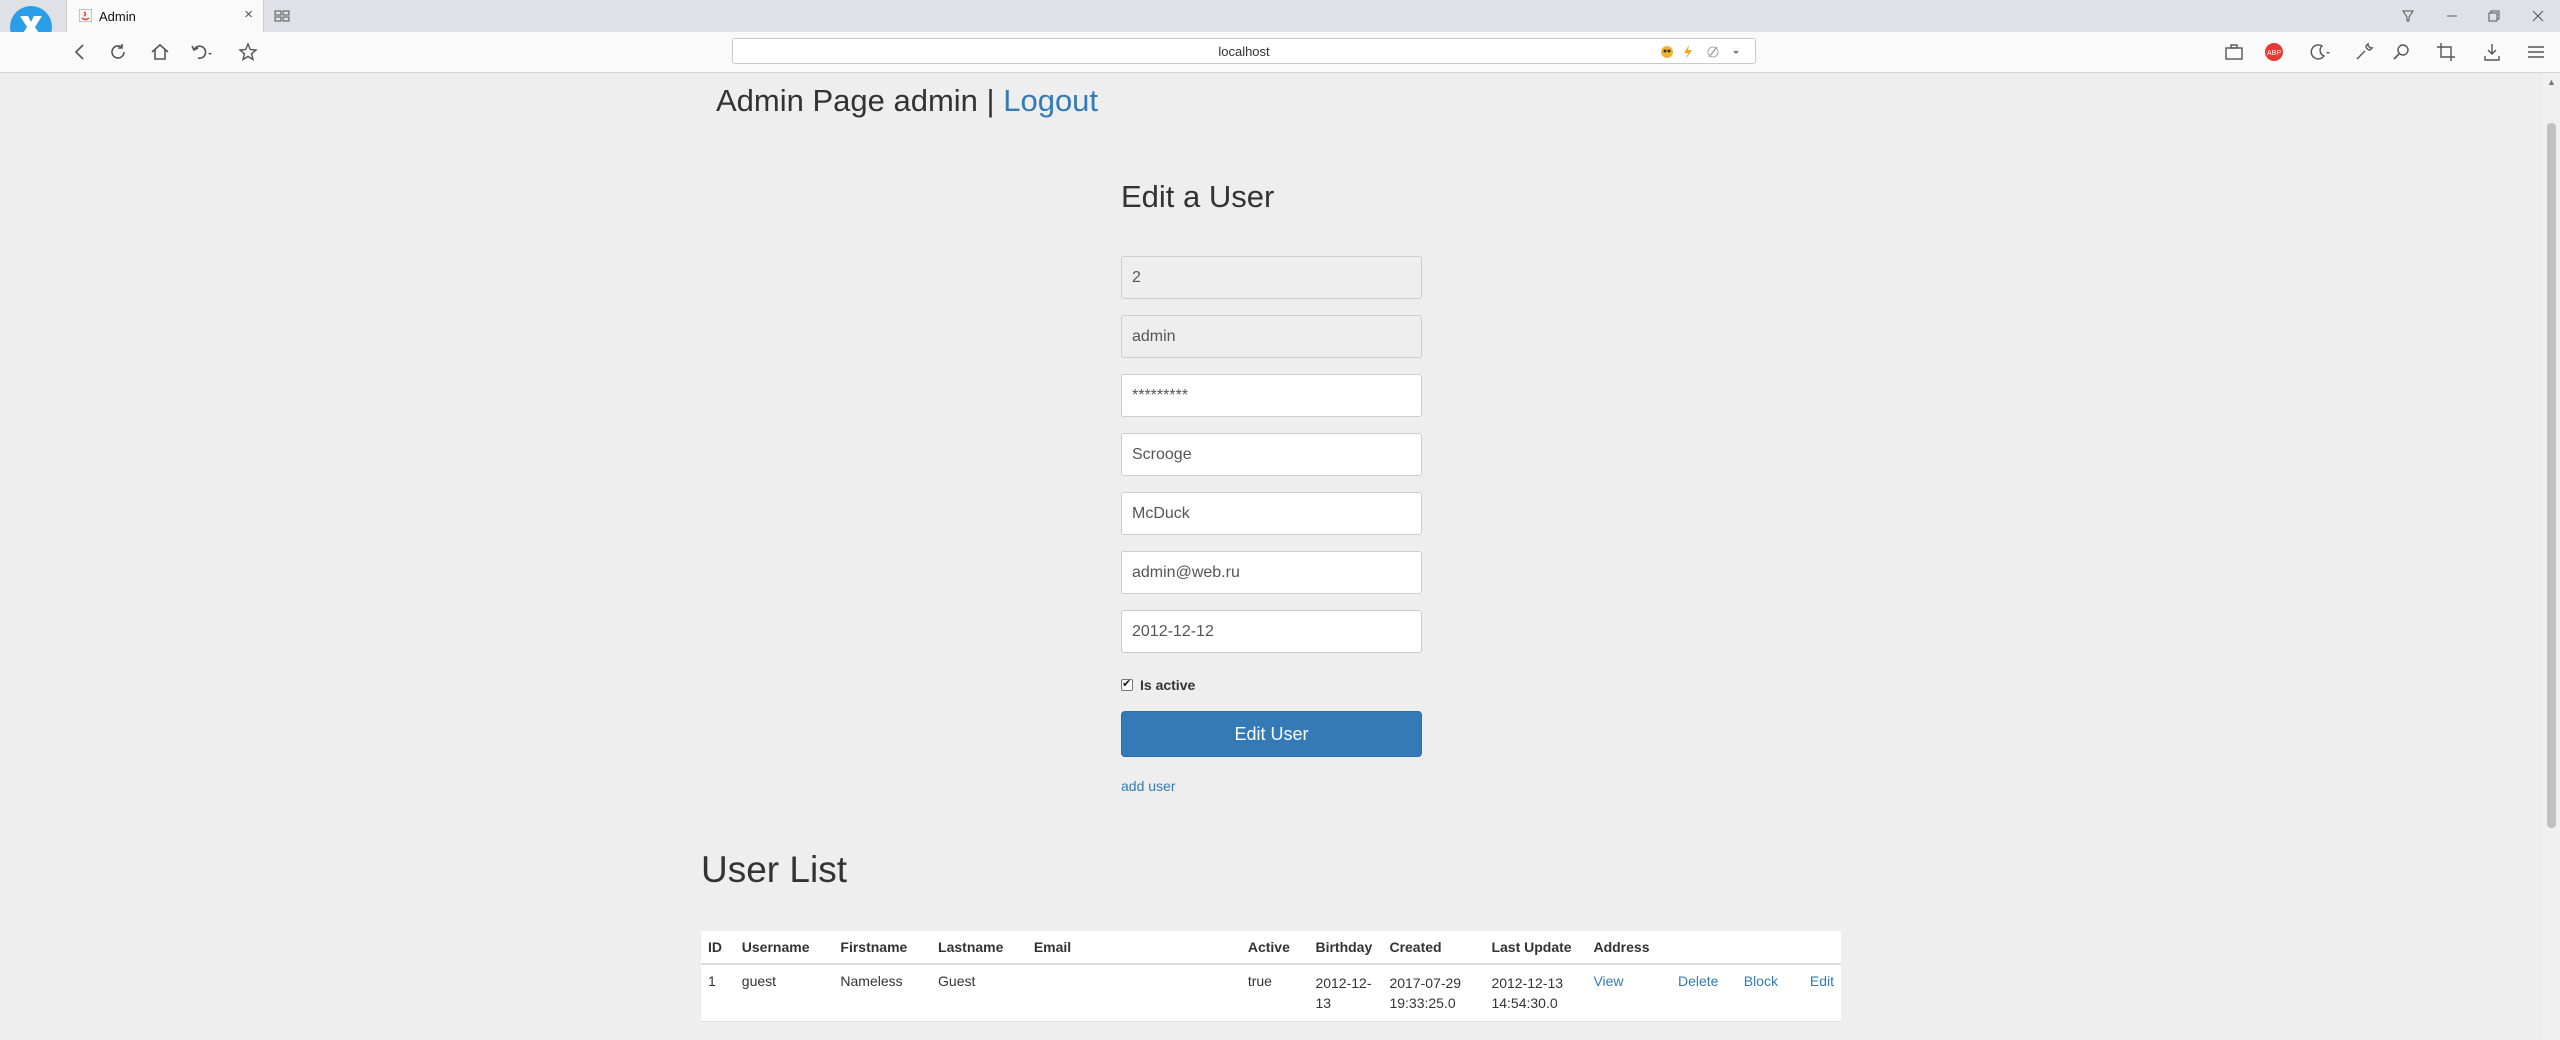  Describe the element at coordinates (1535, 993) in the screenshot. I see `cell-last-update: 2012-12-13 14:54:30.0` at that location.